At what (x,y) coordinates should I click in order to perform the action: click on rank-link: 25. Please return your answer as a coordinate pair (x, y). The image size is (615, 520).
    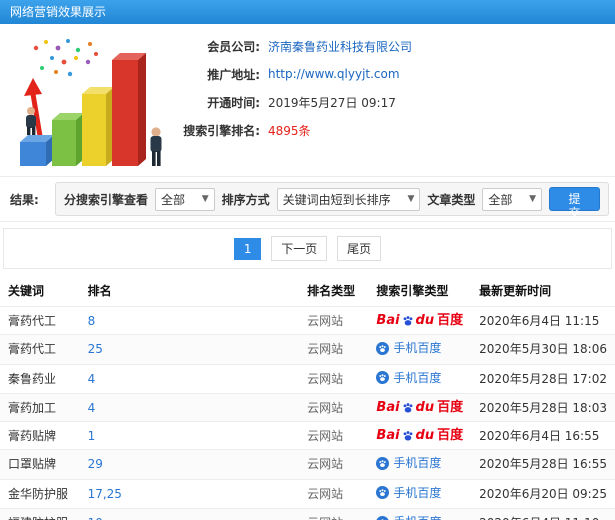
    Looking at the image, I should click on (95, 349).